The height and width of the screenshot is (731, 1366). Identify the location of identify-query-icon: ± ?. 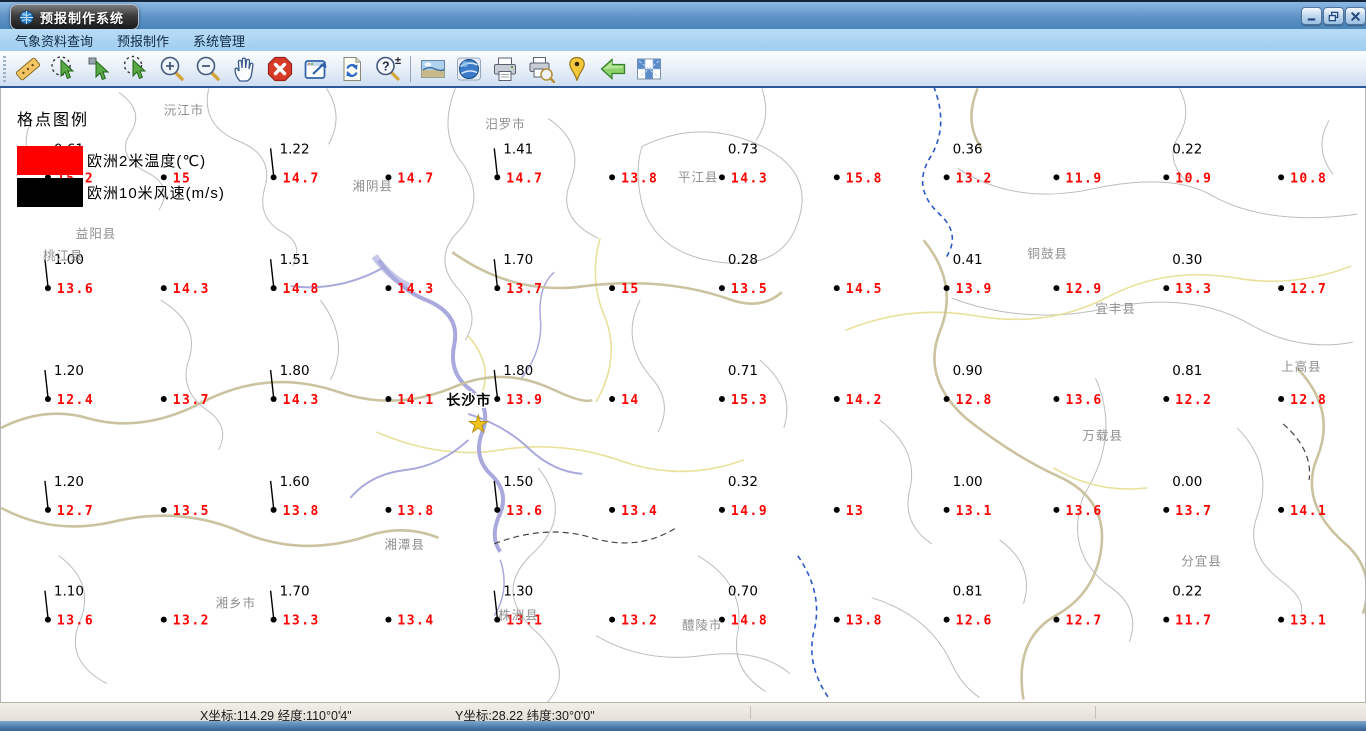
(388, 68).